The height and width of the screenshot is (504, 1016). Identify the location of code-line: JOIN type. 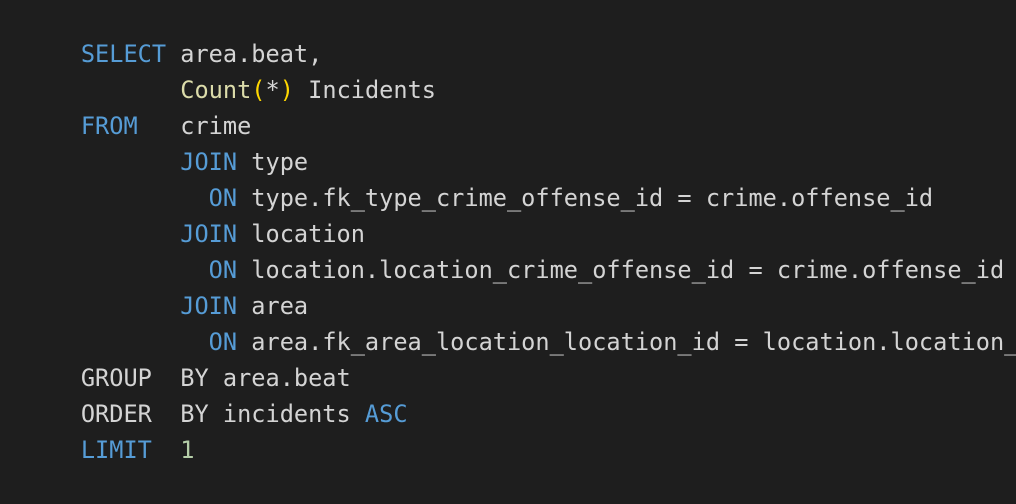
(166, 142).